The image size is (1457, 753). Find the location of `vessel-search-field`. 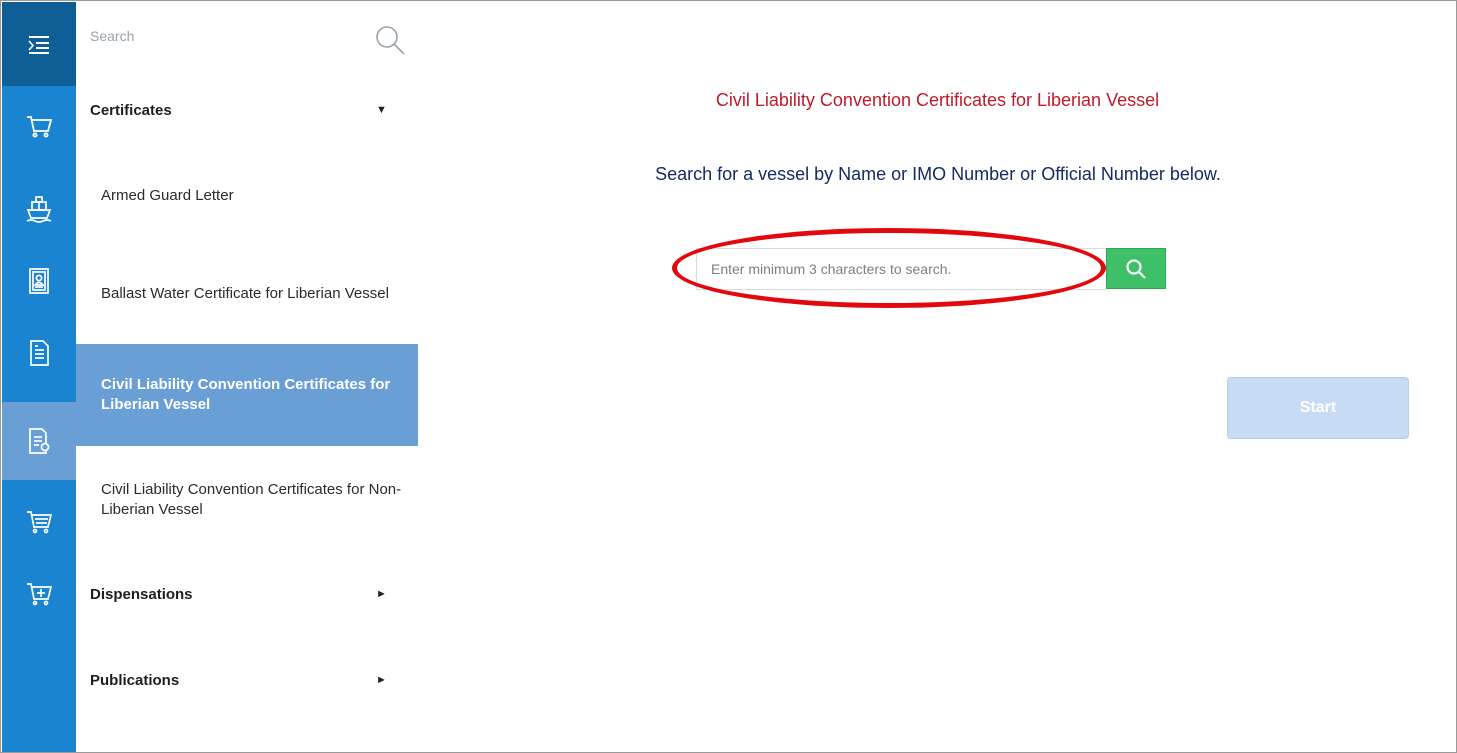

vessel-search-field is located at coordinates (901, 269).